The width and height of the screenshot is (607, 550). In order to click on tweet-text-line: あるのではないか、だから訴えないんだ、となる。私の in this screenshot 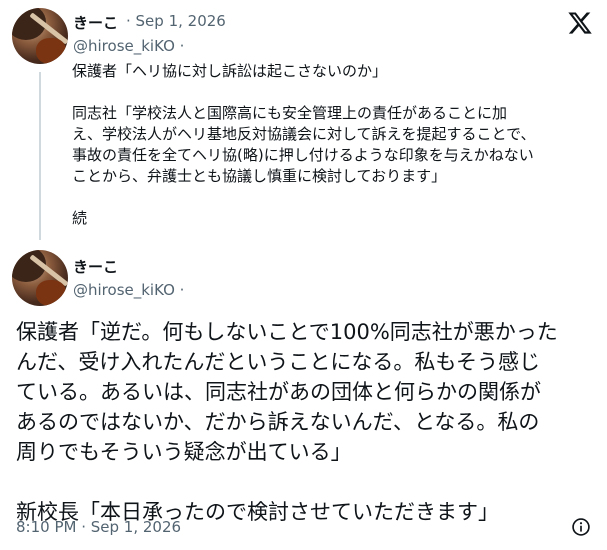, I will do `click(278, 422)`.